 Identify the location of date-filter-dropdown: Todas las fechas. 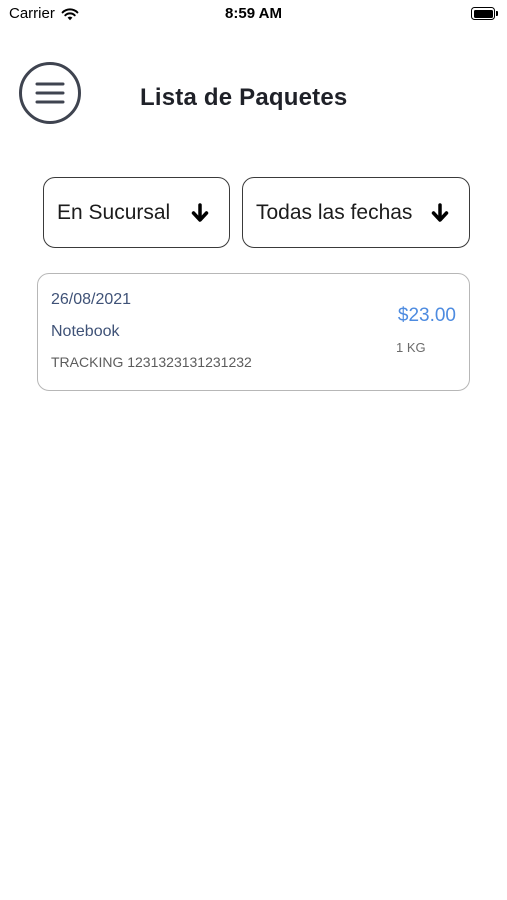
(356, 212).